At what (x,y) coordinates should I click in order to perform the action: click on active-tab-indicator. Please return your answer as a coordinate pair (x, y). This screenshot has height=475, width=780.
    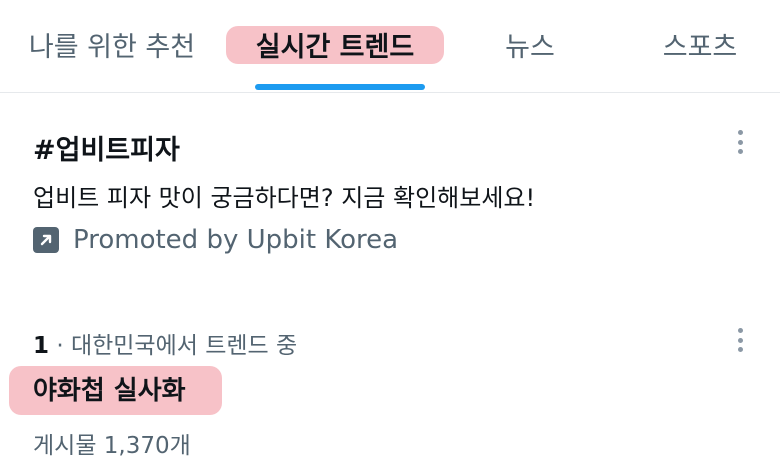
    Looking at the image, I should click on (340, 87).